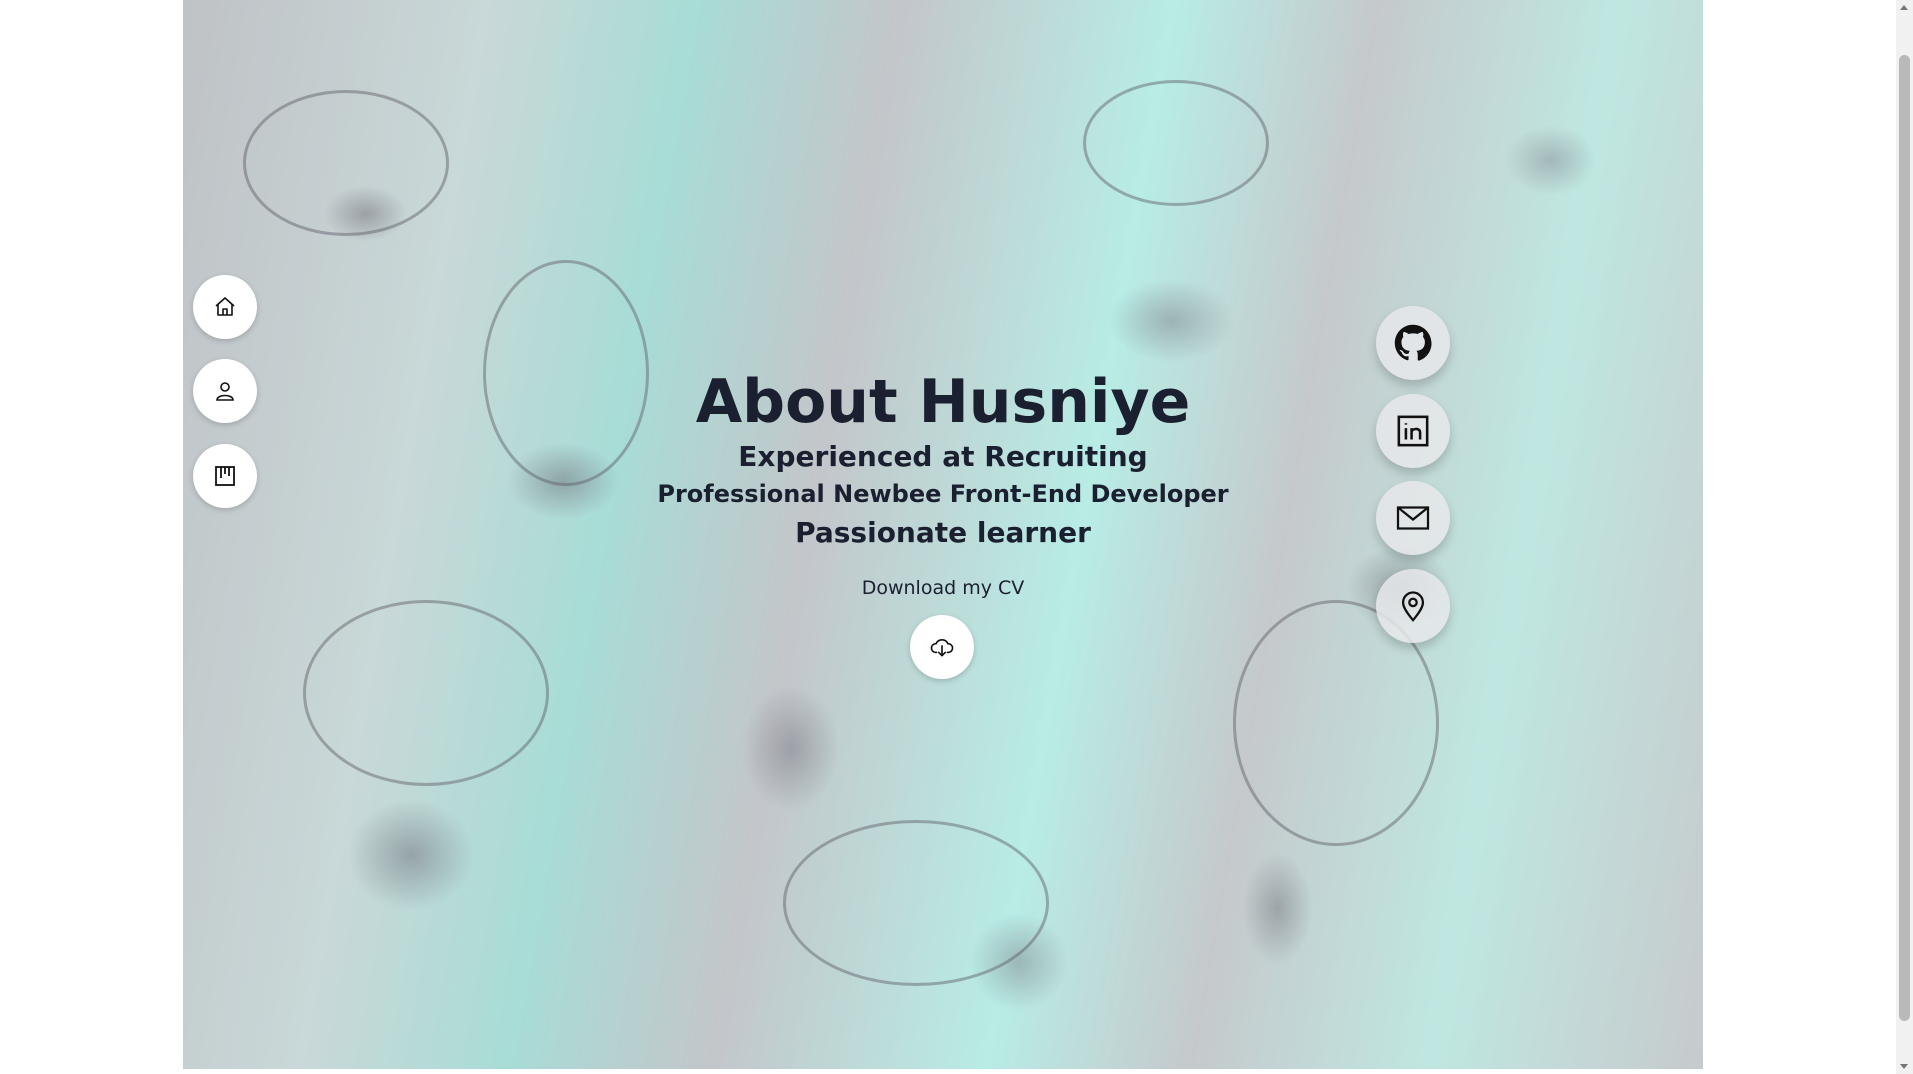 This screenshot has width=1913, height=1074. I want to click on linkedin-icon, so click(1413, 431).